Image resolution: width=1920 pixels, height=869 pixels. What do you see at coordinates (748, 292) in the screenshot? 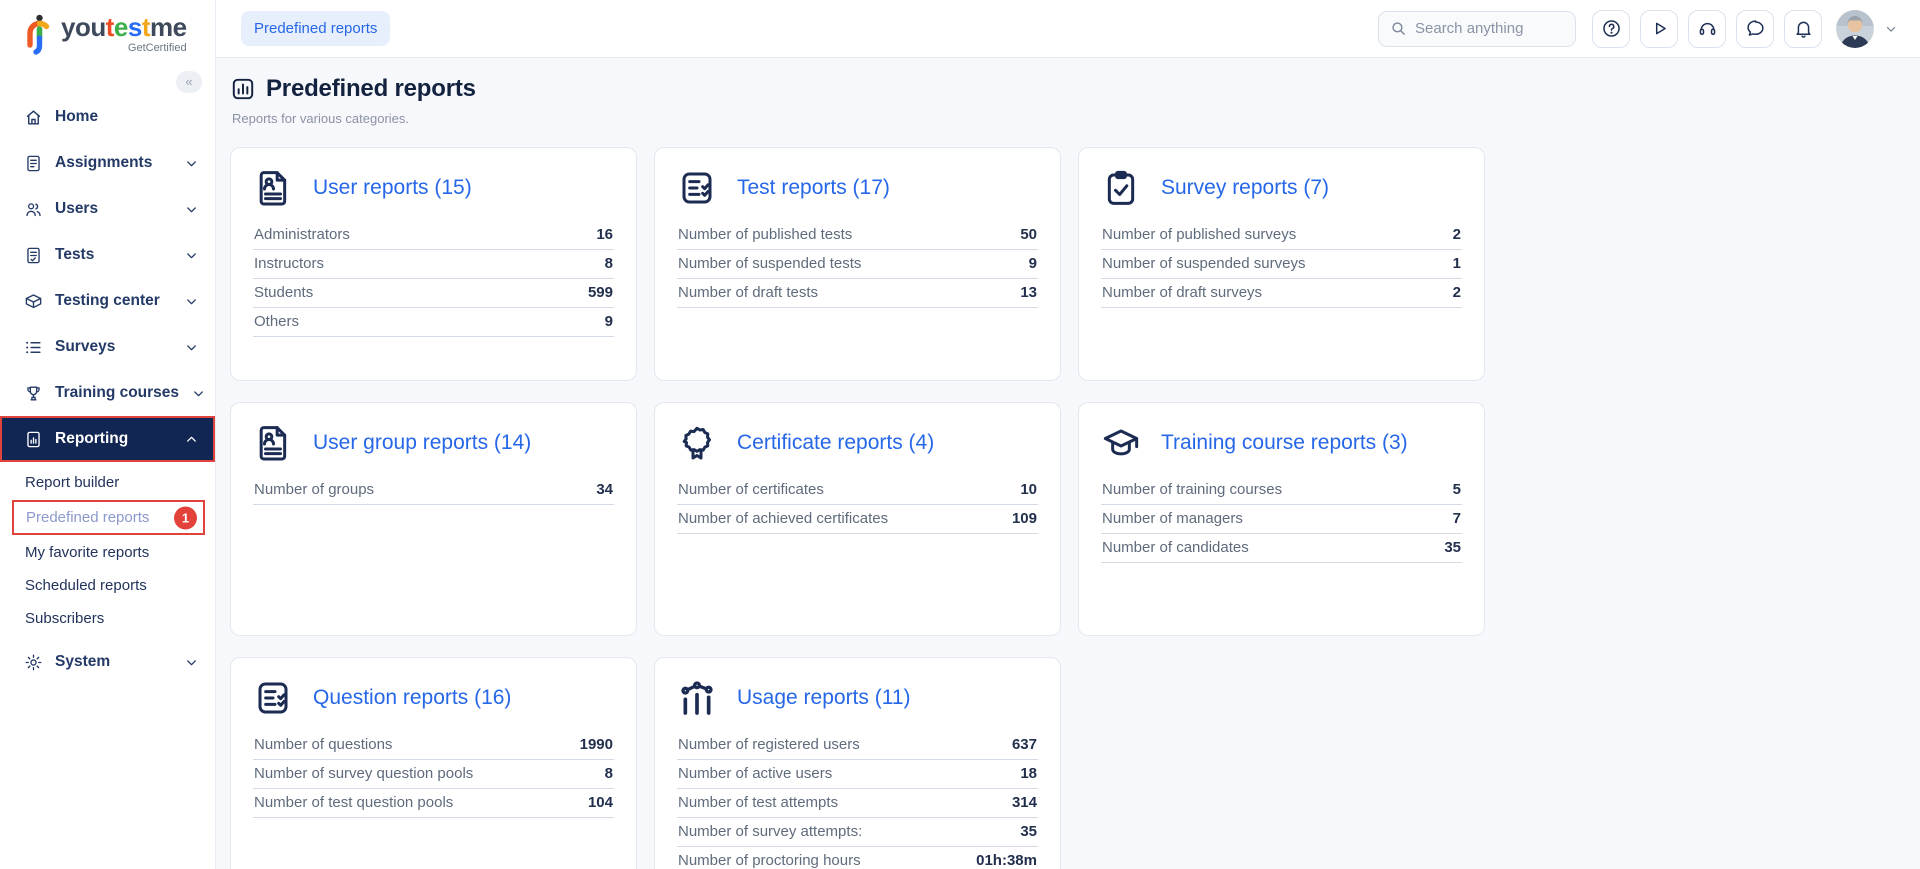
I see `stat-label: Number of draft tests` at bounding box center [748, 292].